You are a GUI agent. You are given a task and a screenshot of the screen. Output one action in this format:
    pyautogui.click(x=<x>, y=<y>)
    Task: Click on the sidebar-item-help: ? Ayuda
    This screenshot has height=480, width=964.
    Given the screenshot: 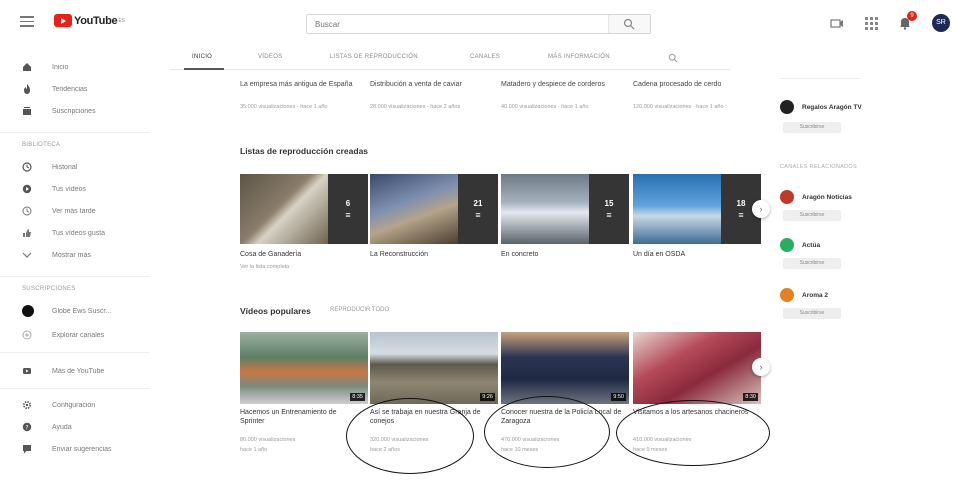 What is the action you would take?
    pyautogui.click(x=82, y=427)
    